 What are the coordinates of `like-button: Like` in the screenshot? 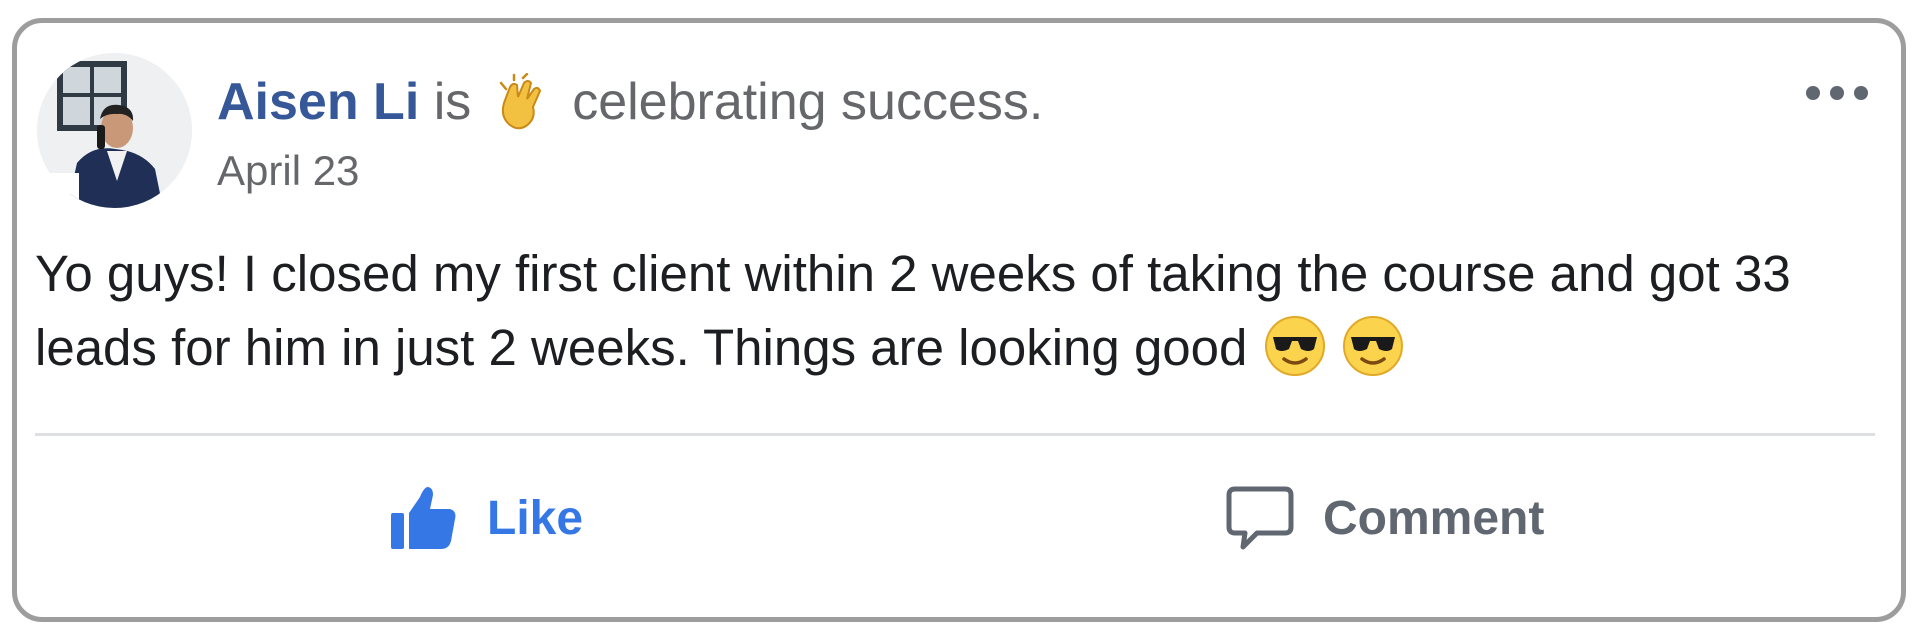 It's located at (486, 518).